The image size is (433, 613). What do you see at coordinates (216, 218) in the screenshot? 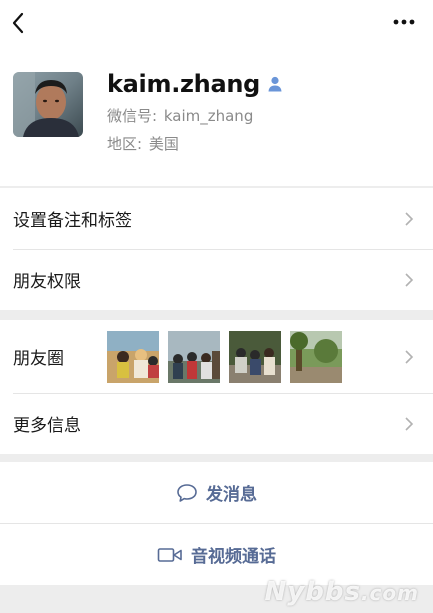
I see `remarks-tags-row: 设置备注和标签` at bounding box center [216, 218].